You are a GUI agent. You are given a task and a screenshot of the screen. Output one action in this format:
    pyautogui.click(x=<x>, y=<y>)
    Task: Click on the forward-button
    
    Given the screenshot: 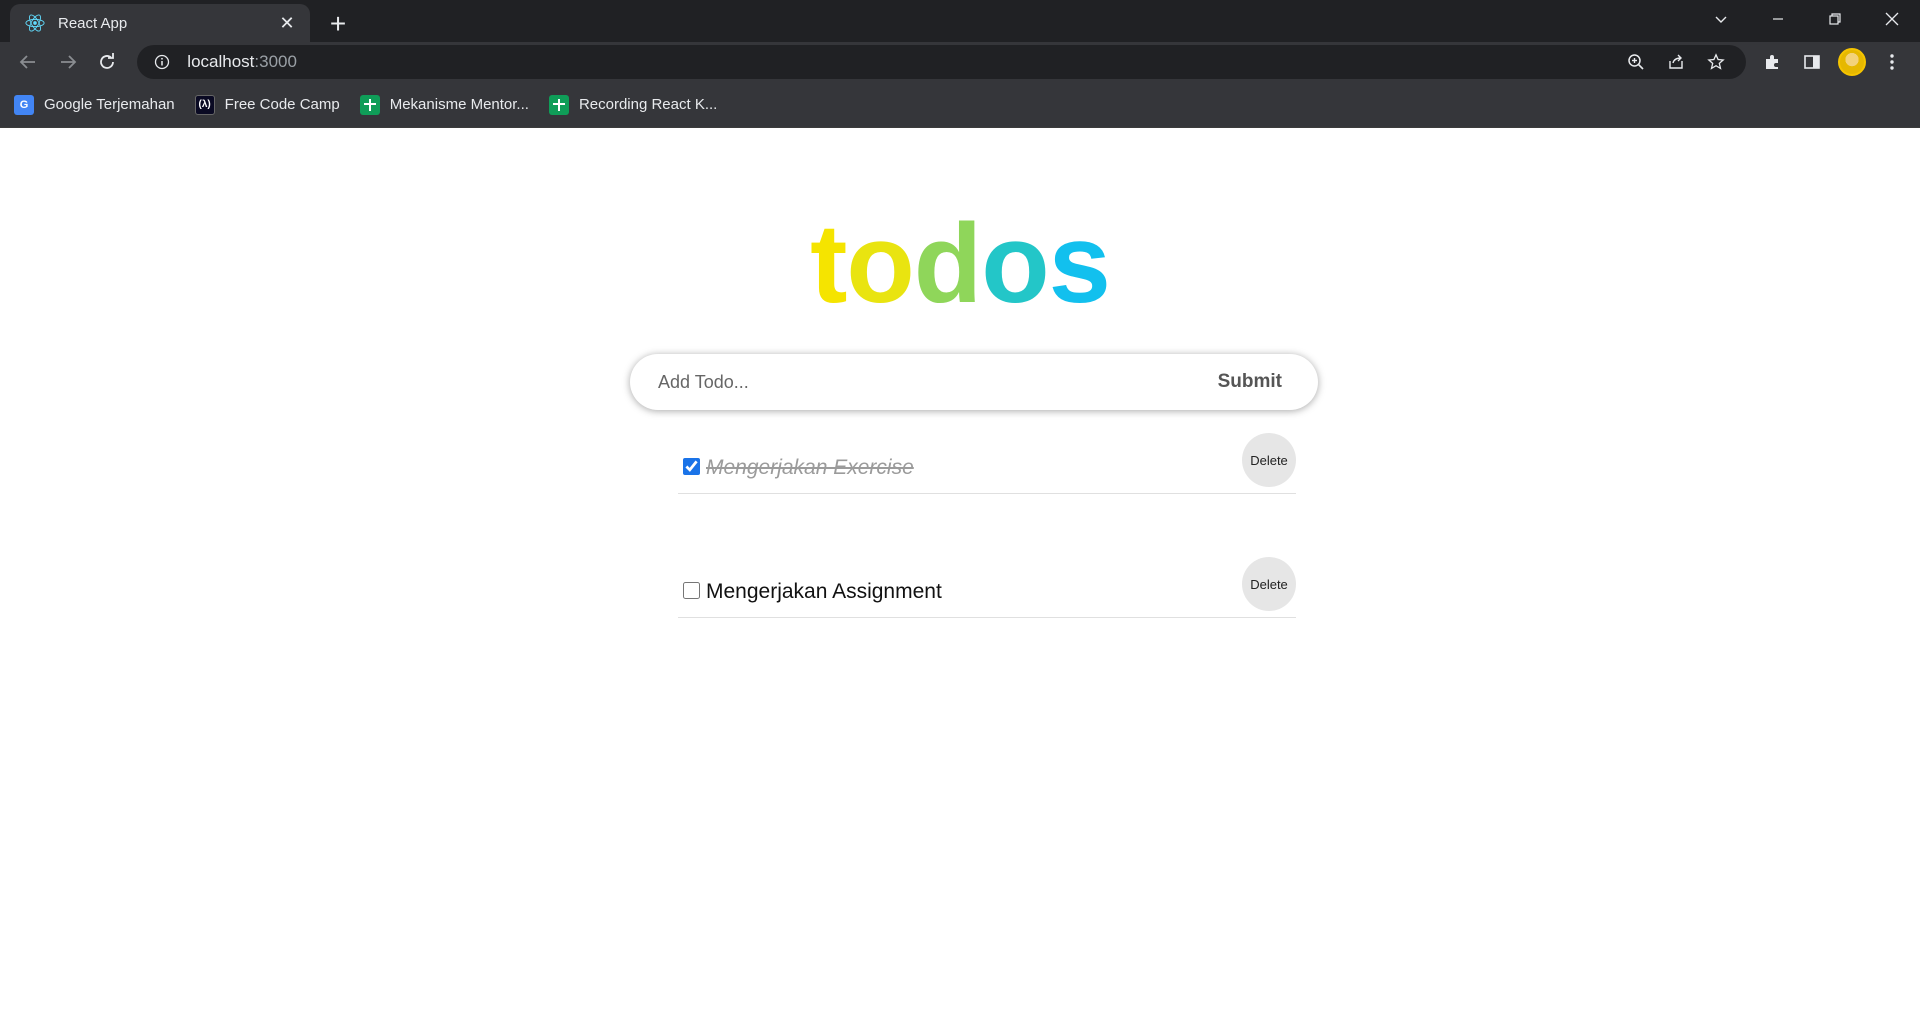 What is the action you would take?
    pyautogui.click(x=68, y=62)
    